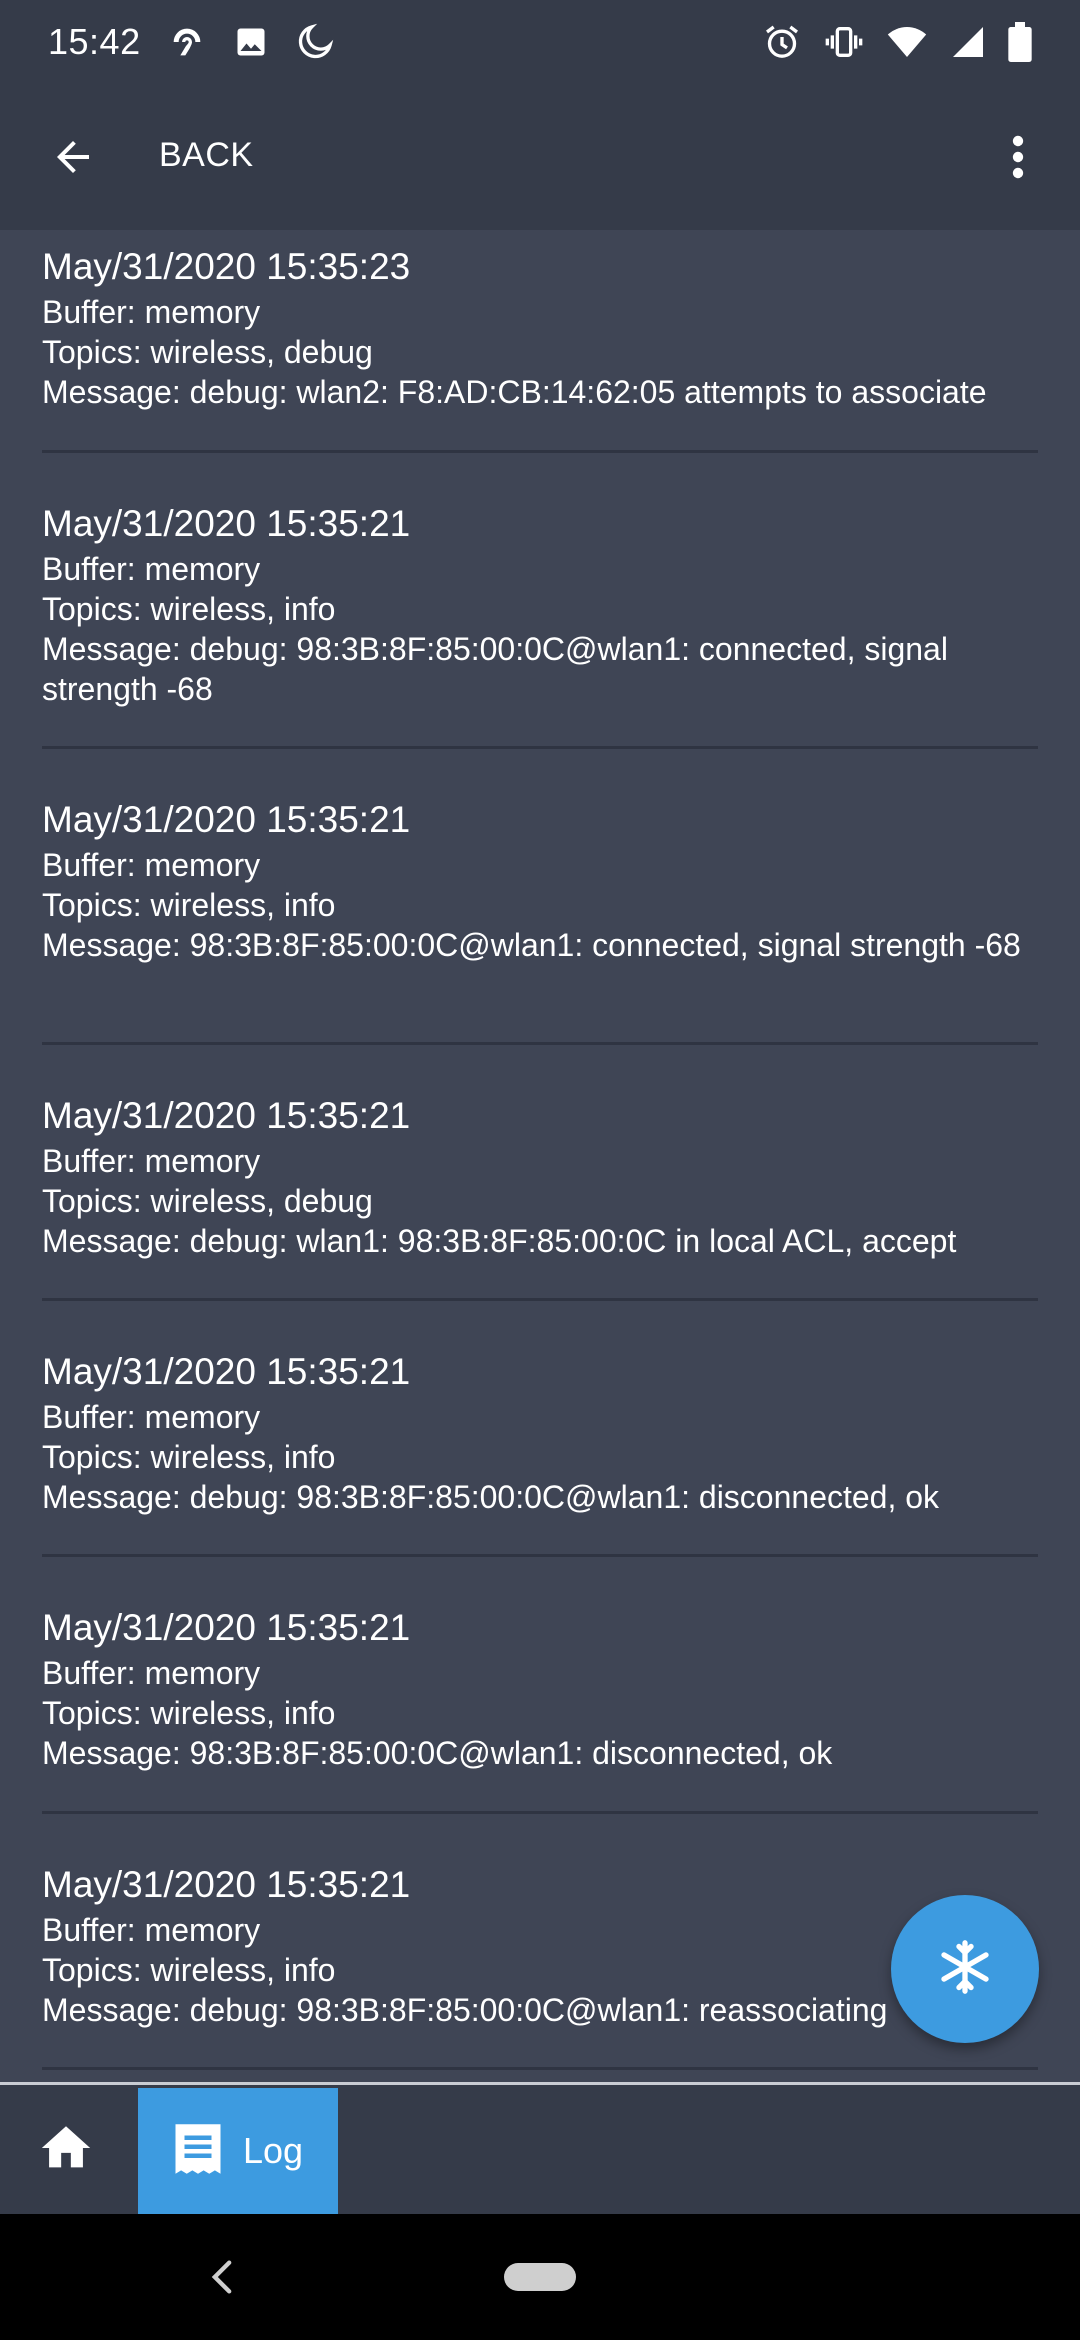 This screenshot has width=1080, height=2340. Describe the element at coordinates (315, 42) in the screenshot. I see `moon-icon` at that location.